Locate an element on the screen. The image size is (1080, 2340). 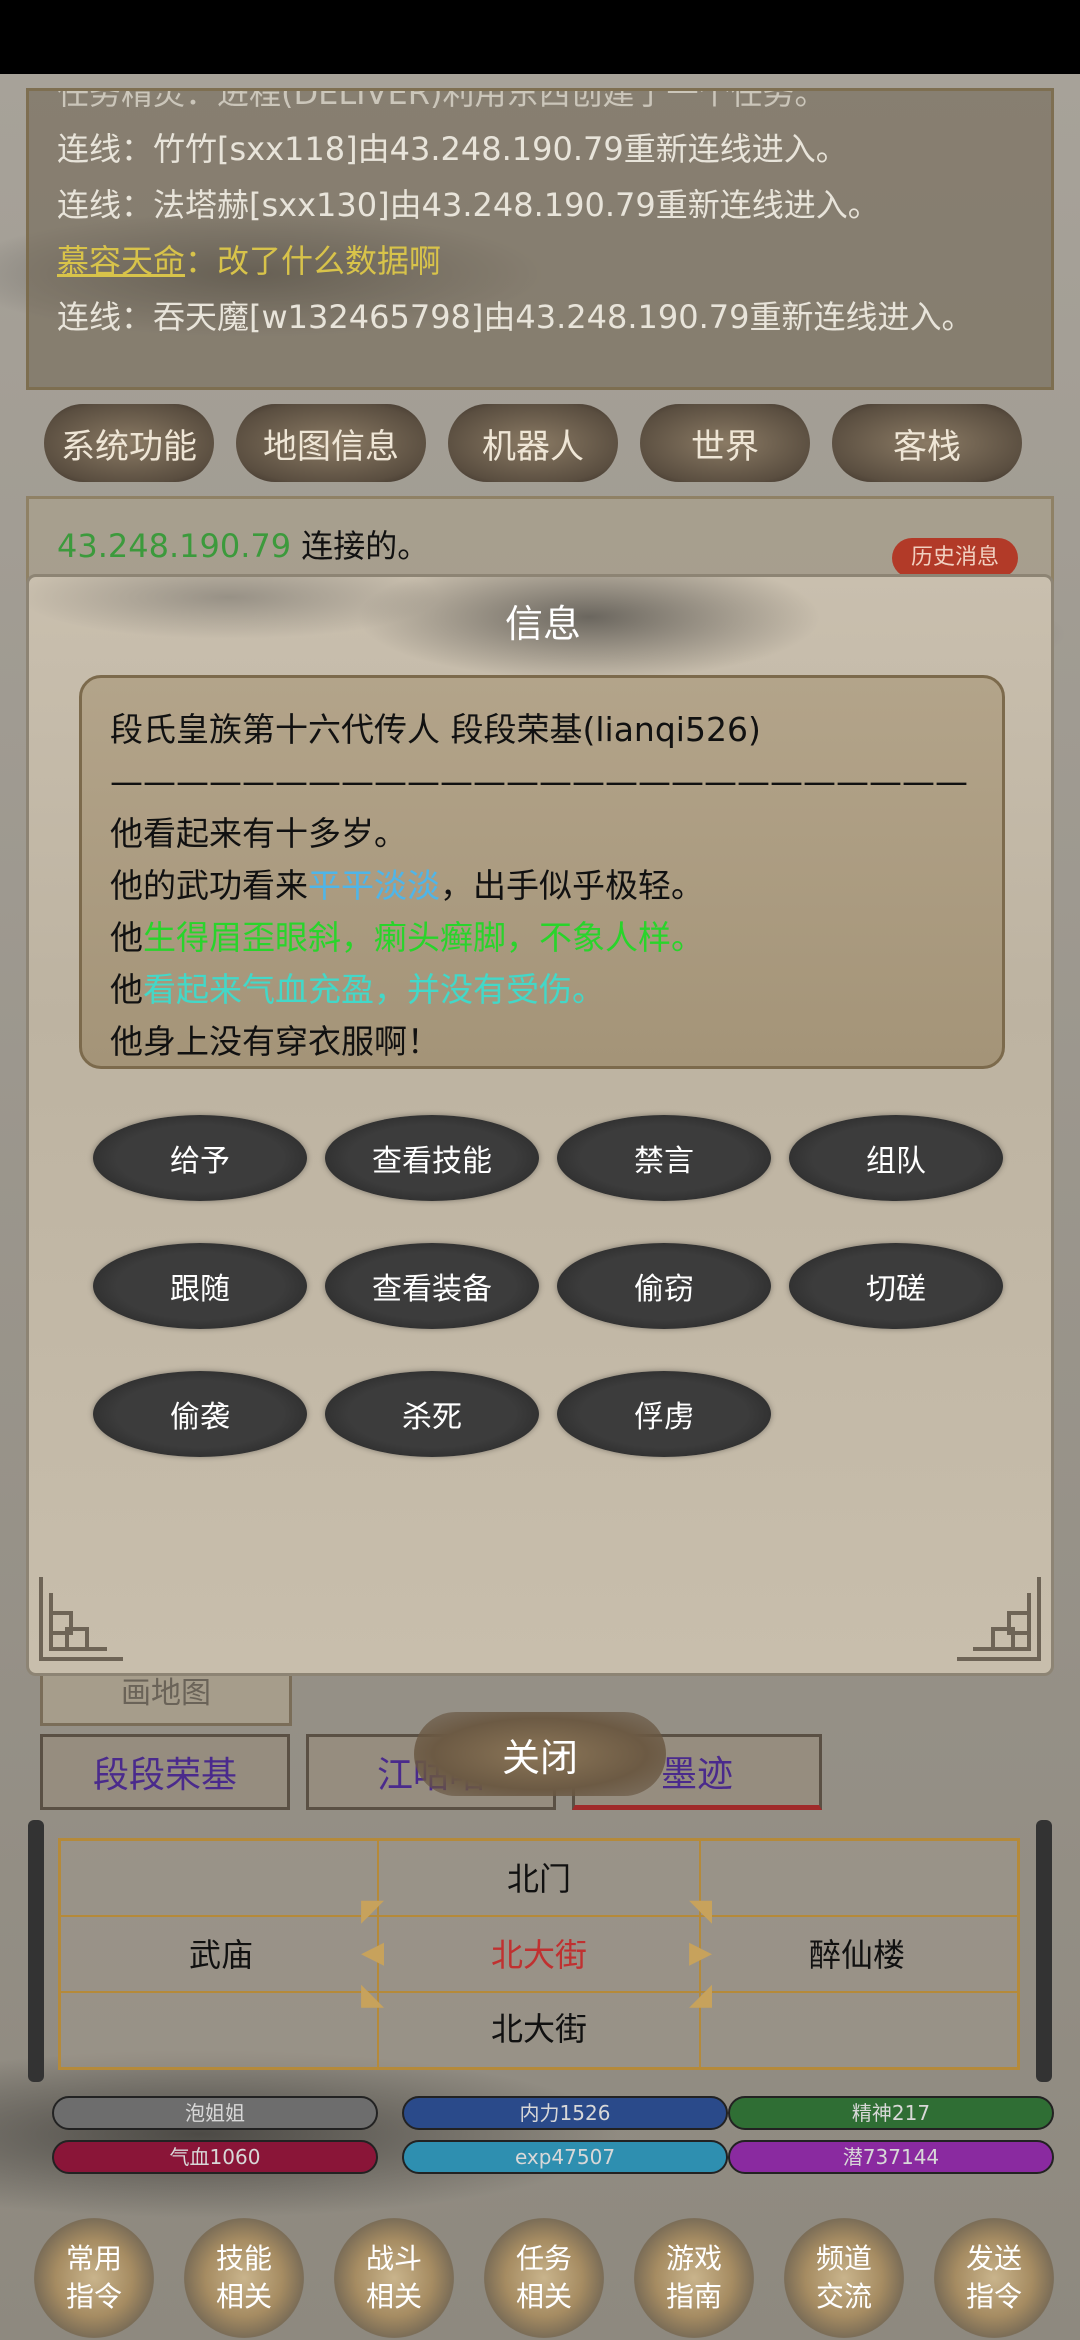
arrow-northwest-icon: ◤ is located at coordinates (373, 1910).